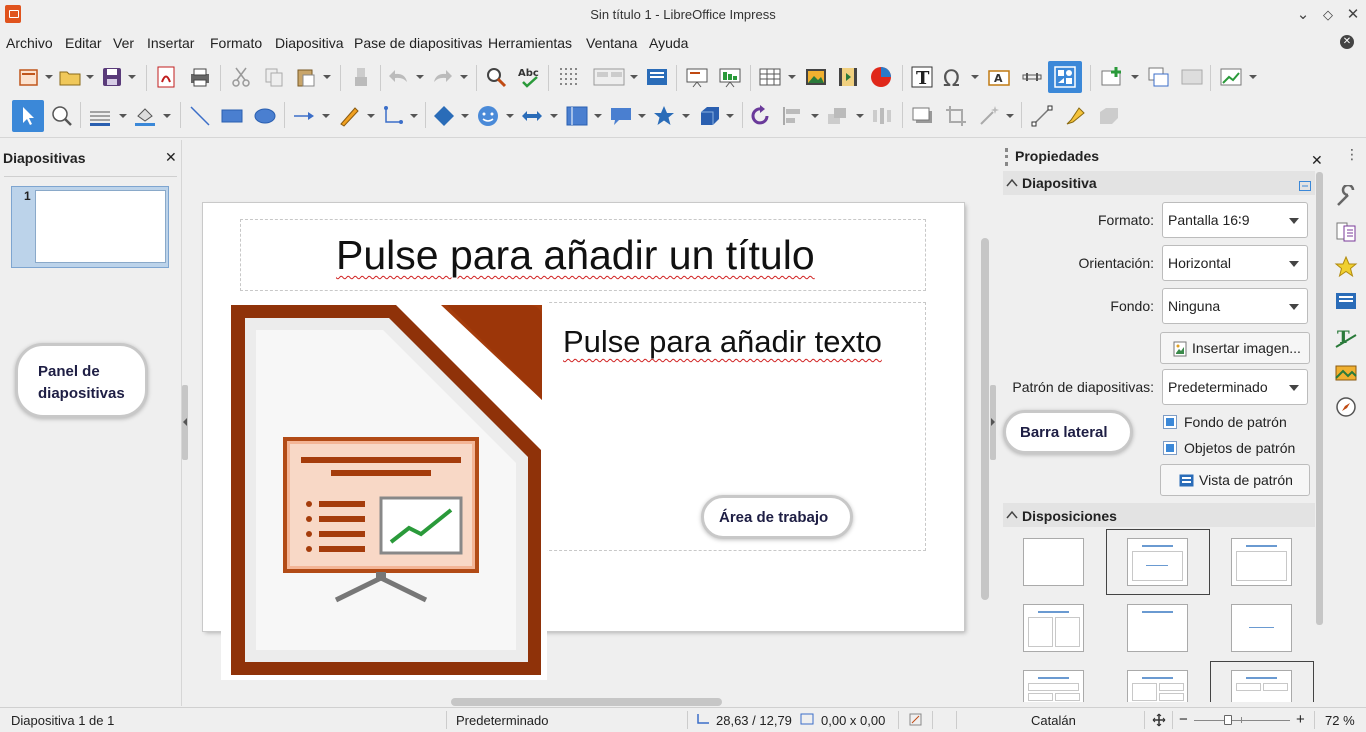 Image resolution: width=1366 pixels, height=732 pixels. What do you see at coordinates (664, 116) in the screenshot?
I see `stars-banners-icon` at bounding box center [664, 116].